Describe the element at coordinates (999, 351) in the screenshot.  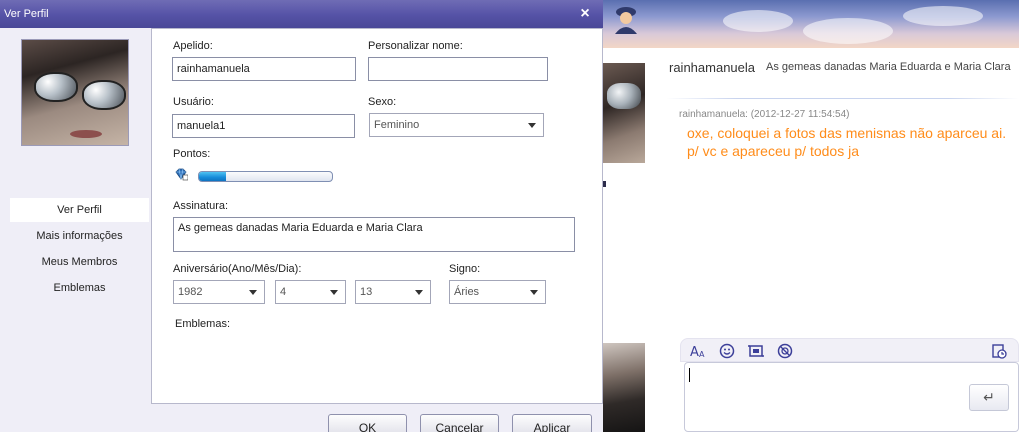
I see `history-icon` at that location.